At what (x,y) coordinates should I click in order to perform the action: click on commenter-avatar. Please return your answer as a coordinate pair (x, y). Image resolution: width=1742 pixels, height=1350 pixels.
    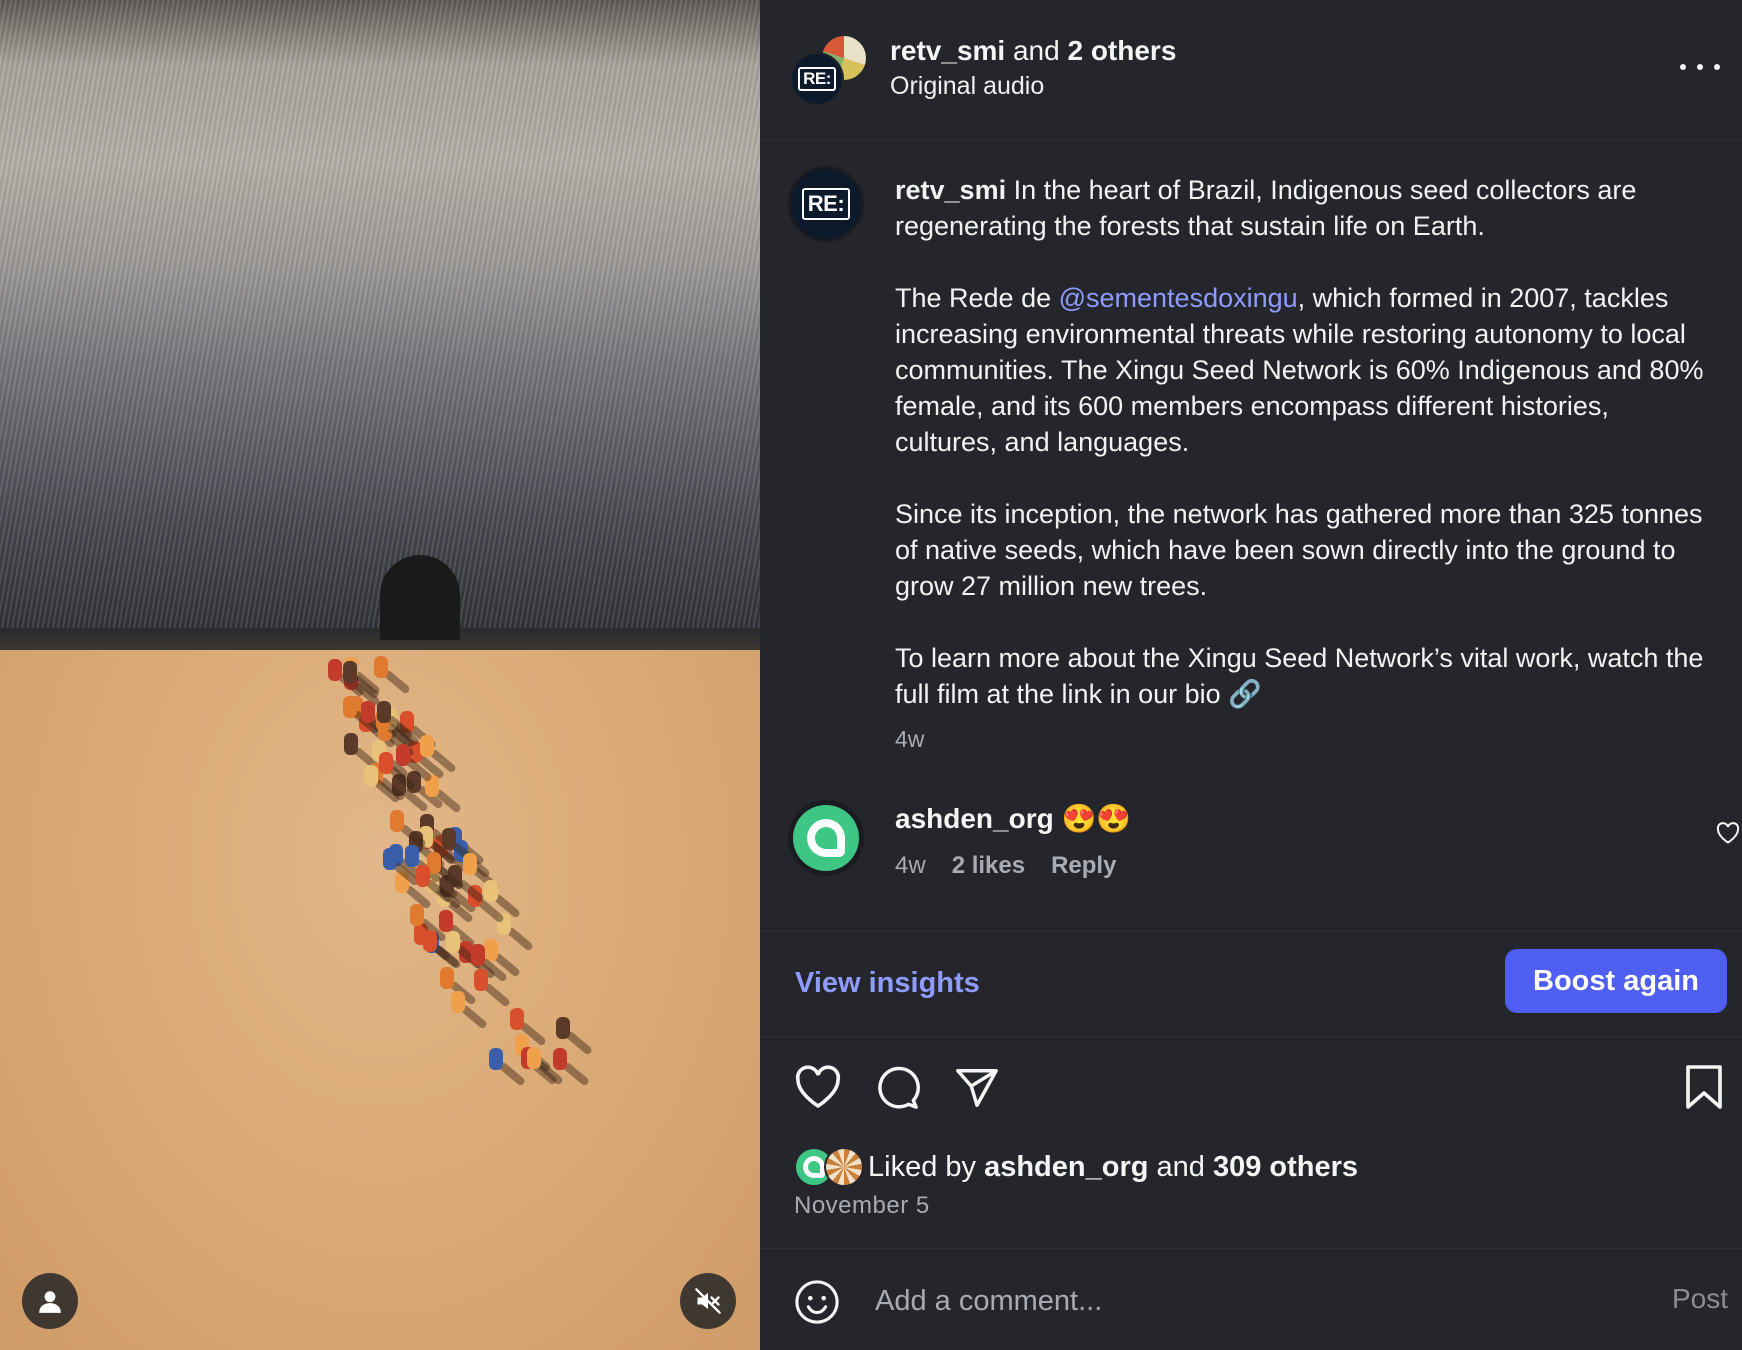
    Looking at the image, I should click on (826, 838).